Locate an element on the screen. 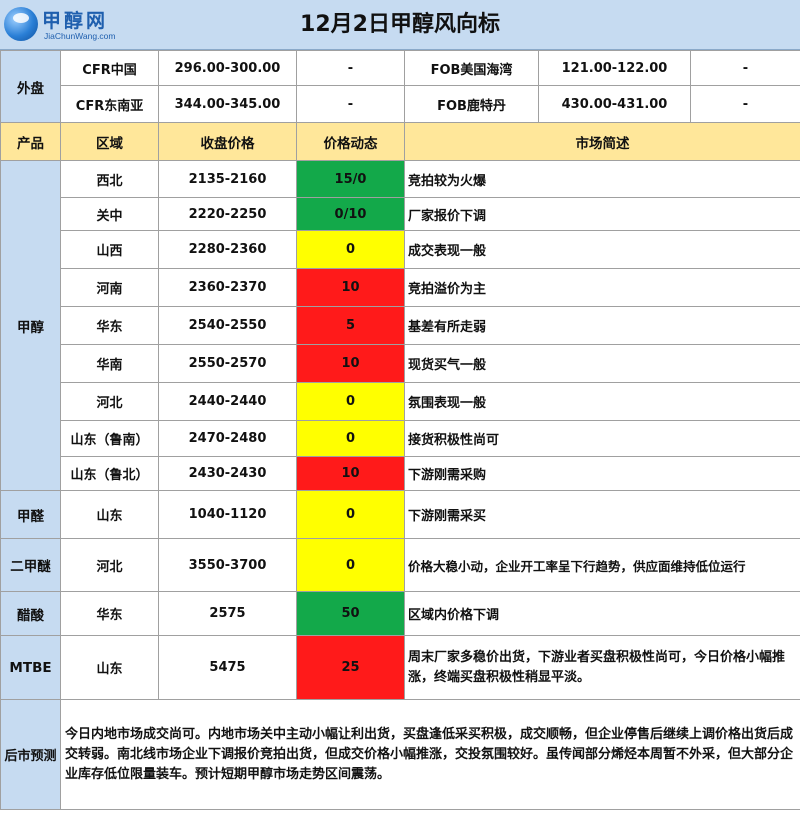 The width and height of the screenshot is (800, 821). outer-name: FOB美国海湾 is located at coordinates (471, 68).